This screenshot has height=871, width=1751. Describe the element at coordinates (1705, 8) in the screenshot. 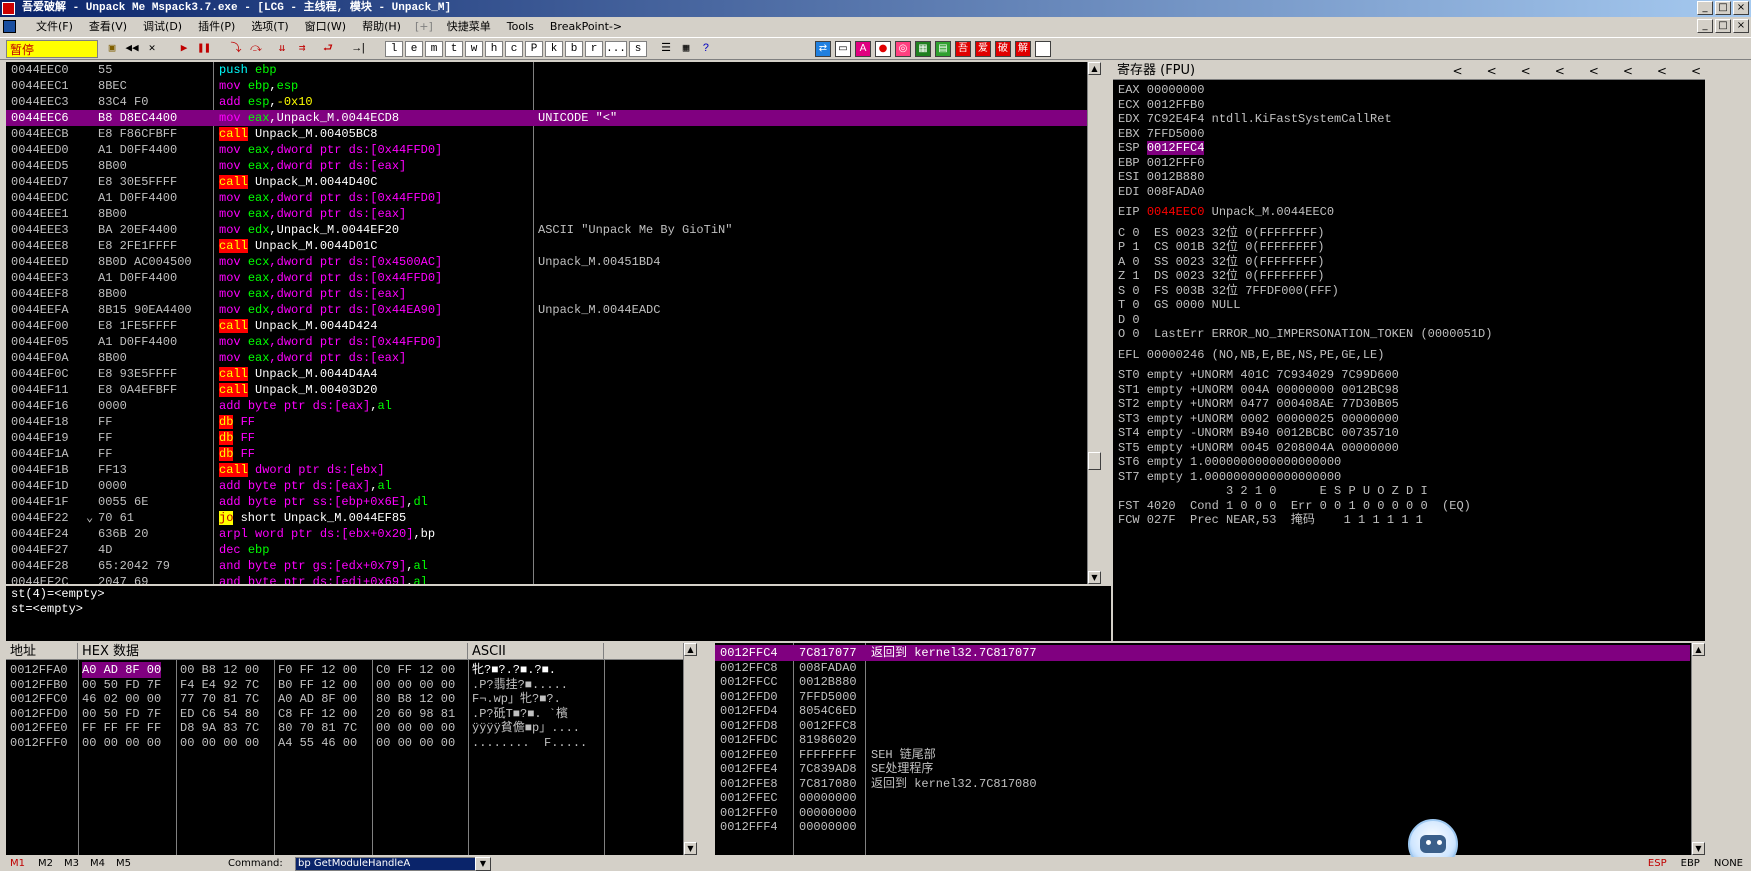

I see `minimize-button: _` at that location.